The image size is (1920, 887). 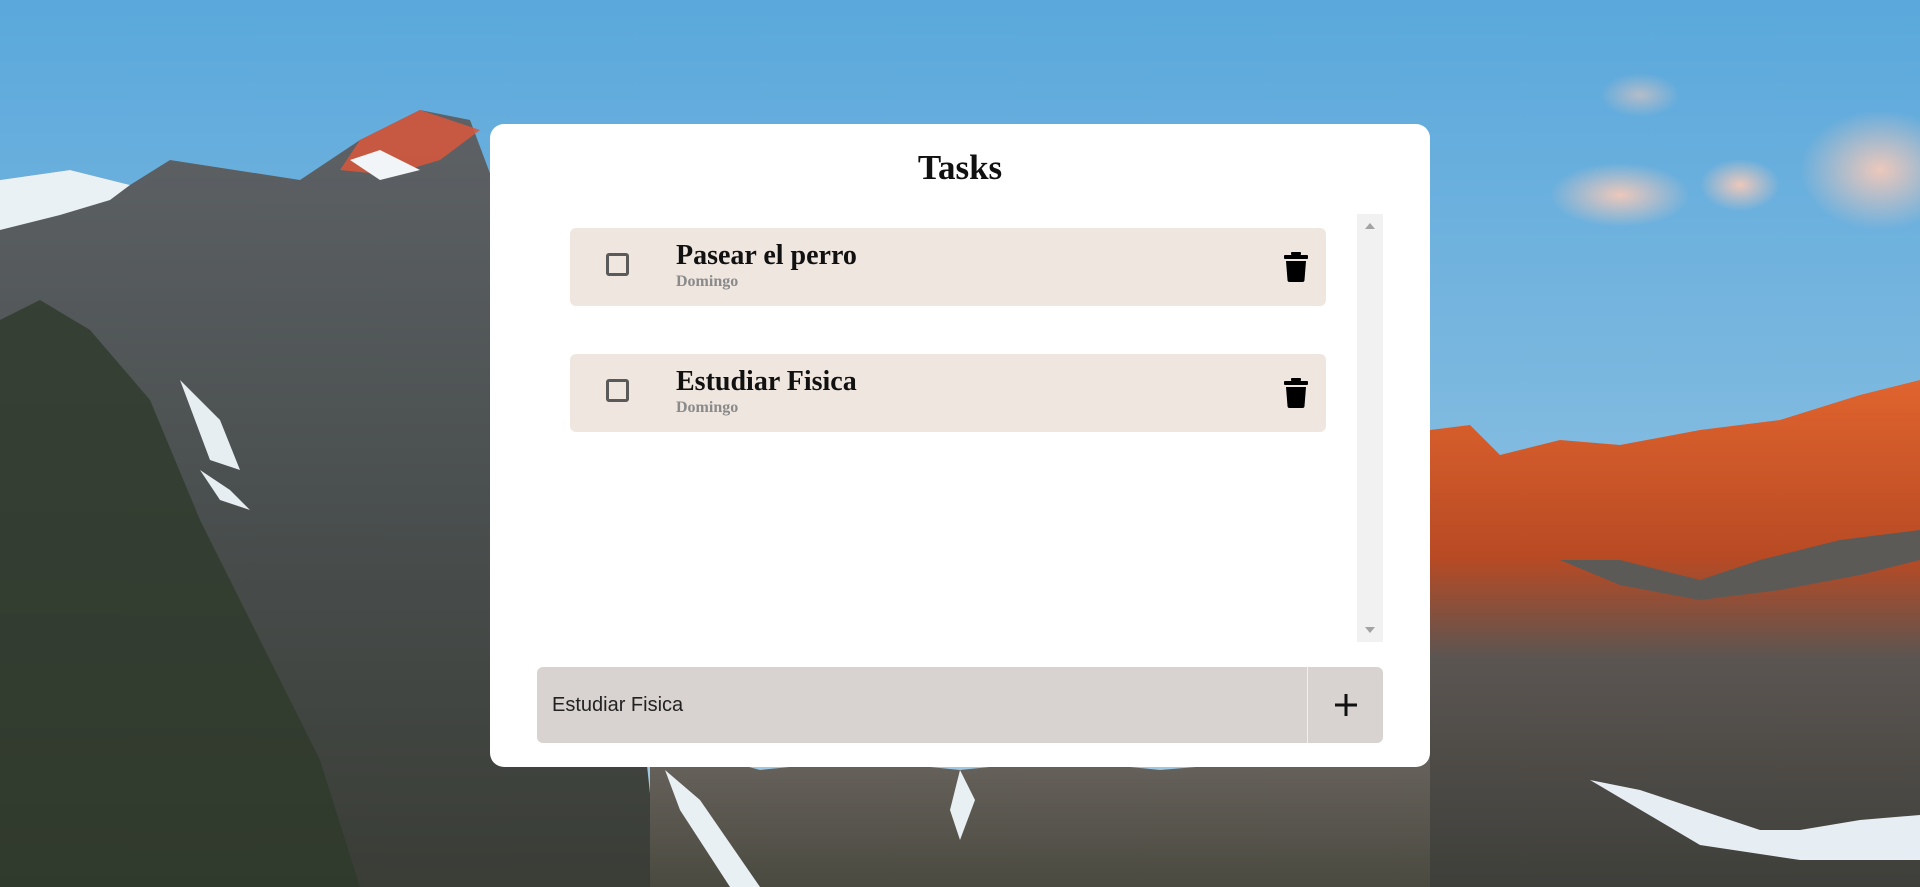 What do you see at coordinates (948, 267) in the screenshot?
I see `task-item: Pasear el perro Domingo` at bounding box center [948, 267].